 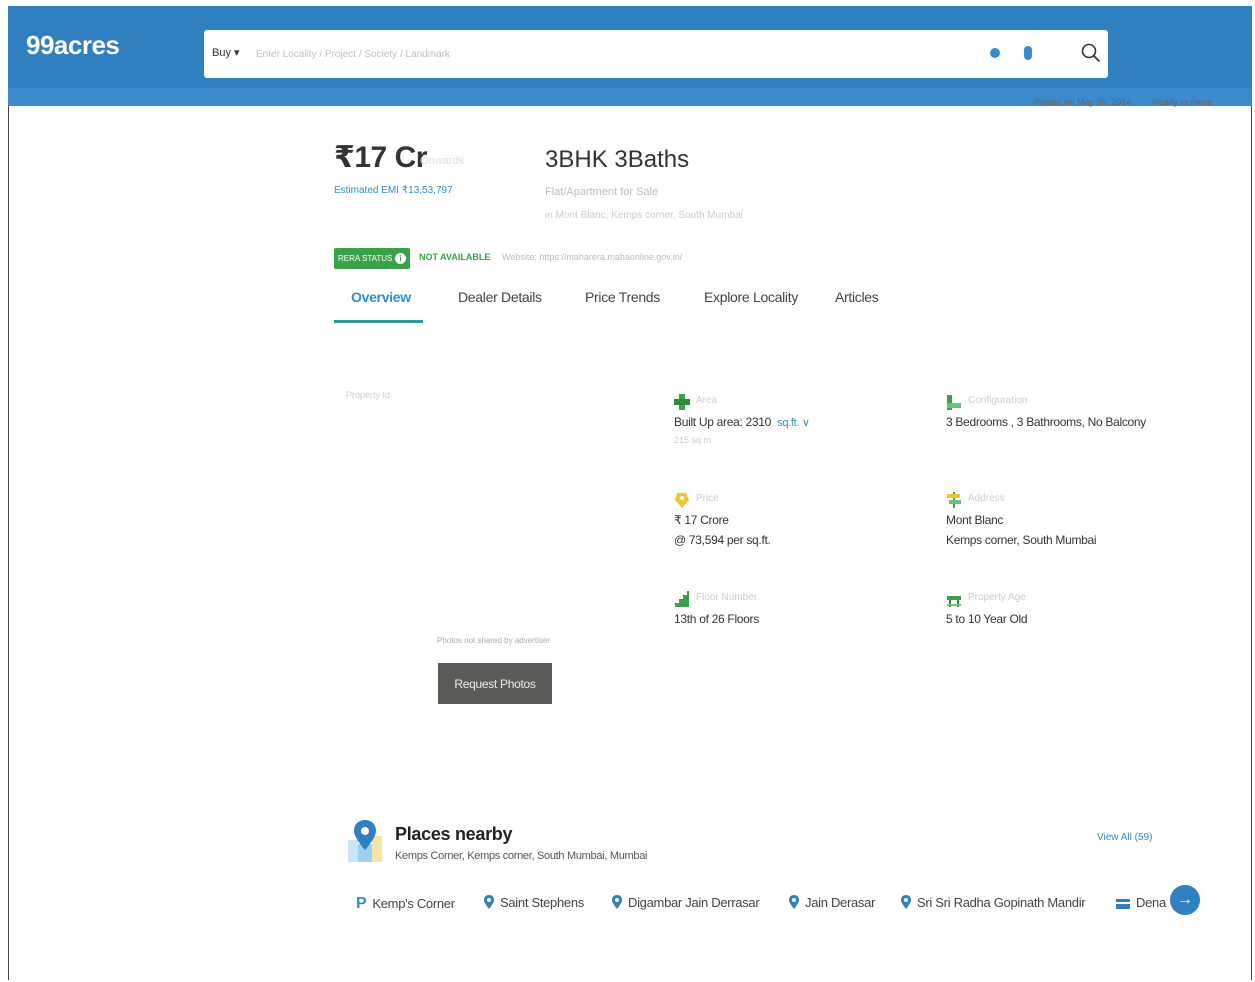 What do you see at coordinates (975, 520) in the screenshot?
I see `address-building: Mont Blanc` at bounding box center [975, 520].